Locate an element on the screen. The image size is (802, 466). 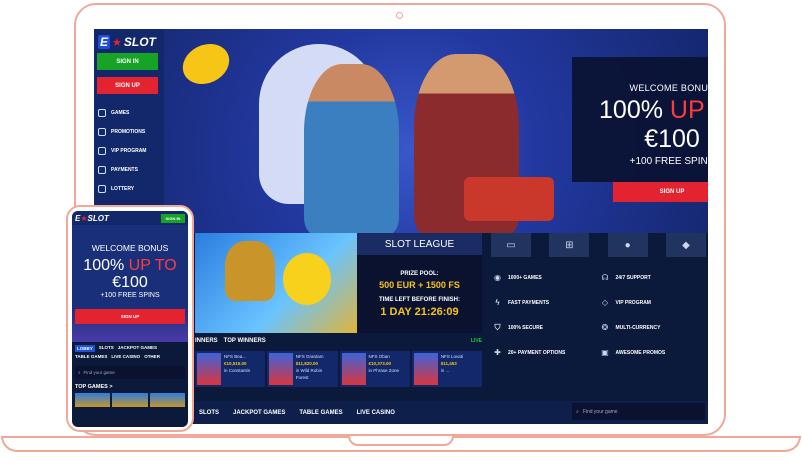
prize-pool-value: 500 EUR + 1500 FS is located at coordinates (419, 285).